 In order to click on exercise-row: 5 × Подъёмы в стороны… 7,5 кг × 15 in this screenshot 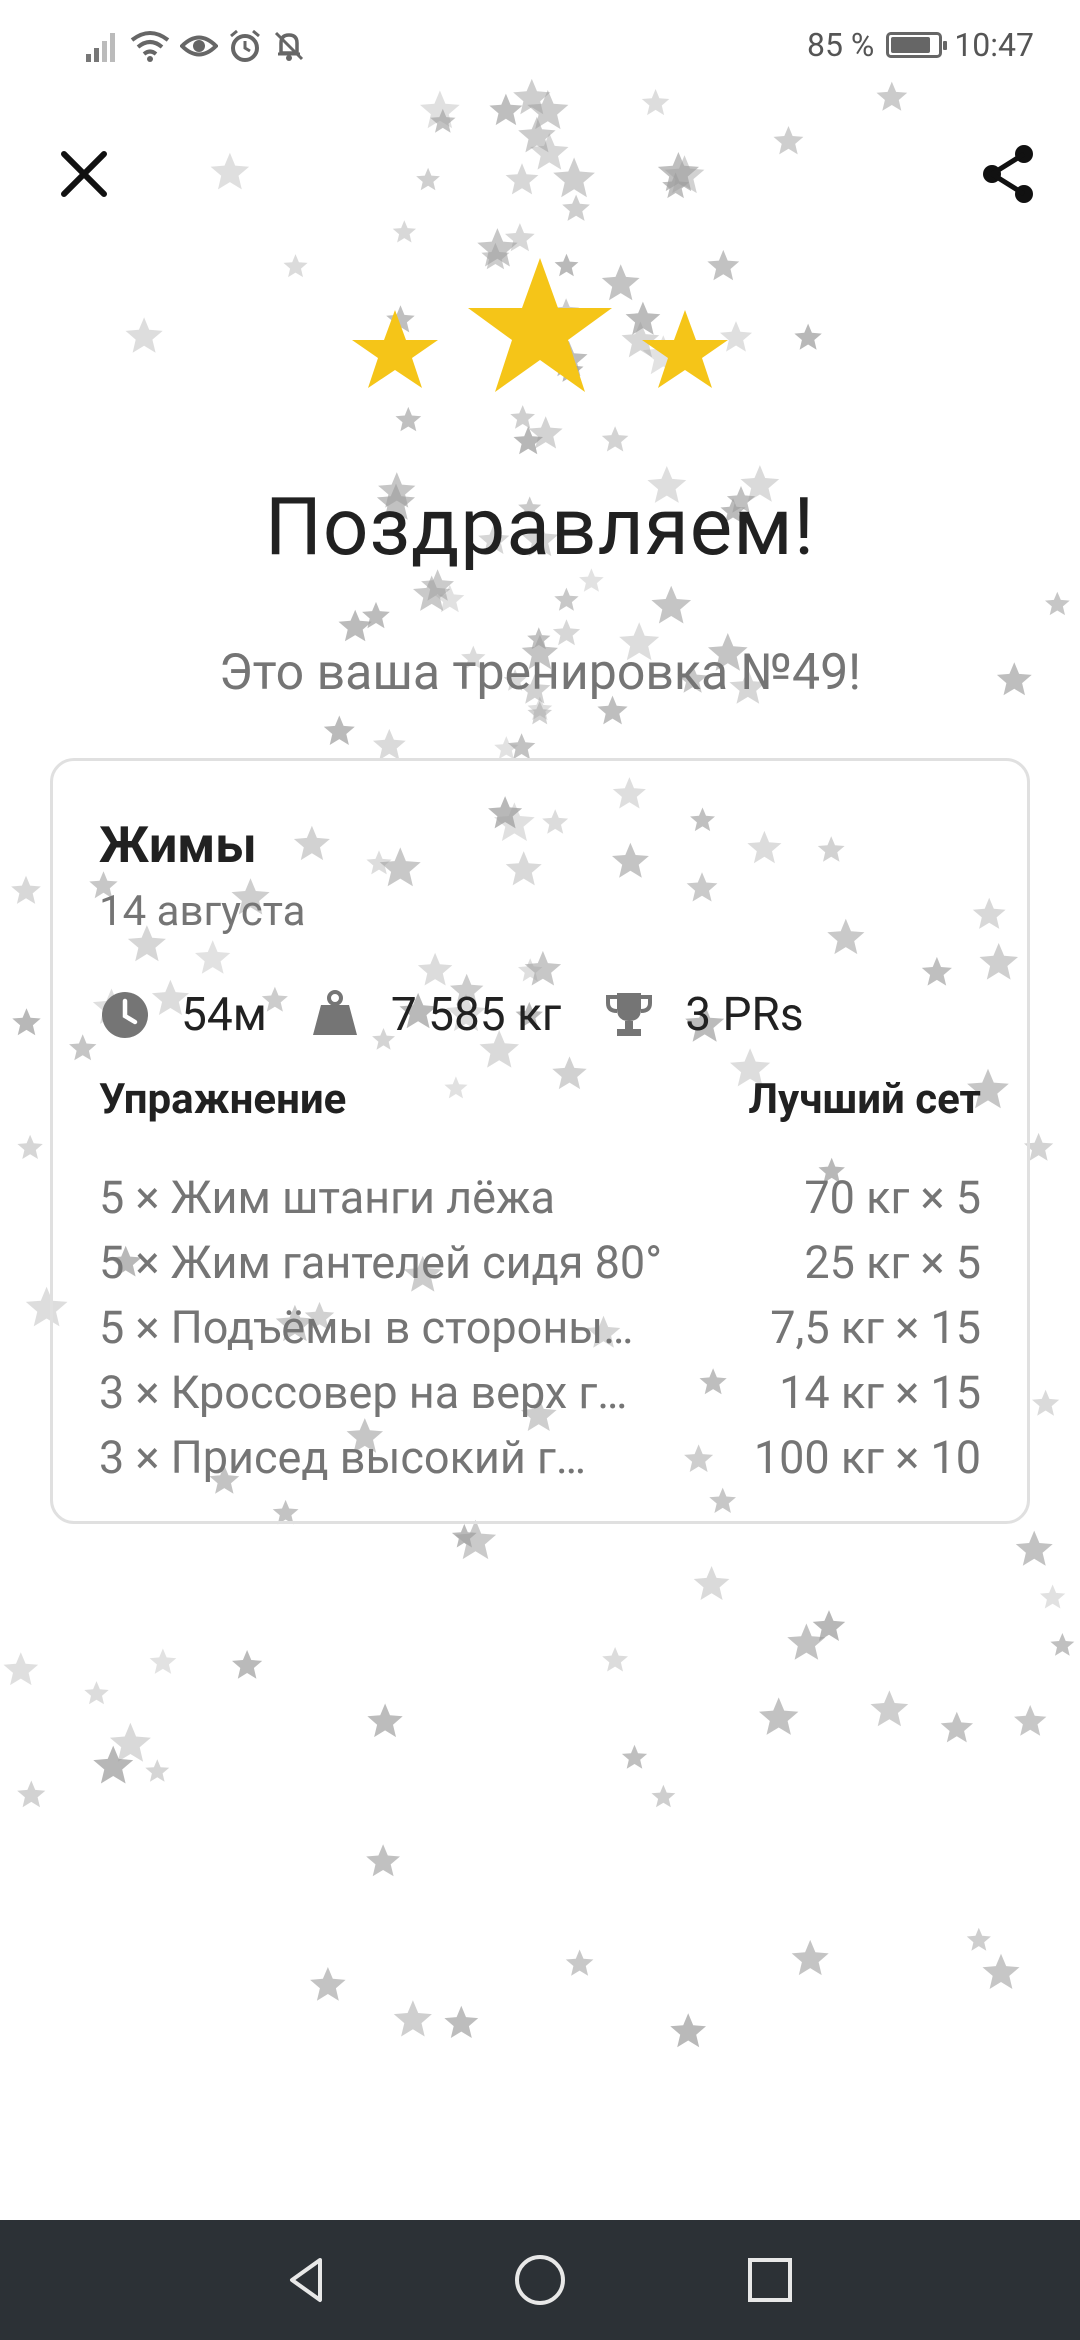, I will do `click(540, 1327)`.